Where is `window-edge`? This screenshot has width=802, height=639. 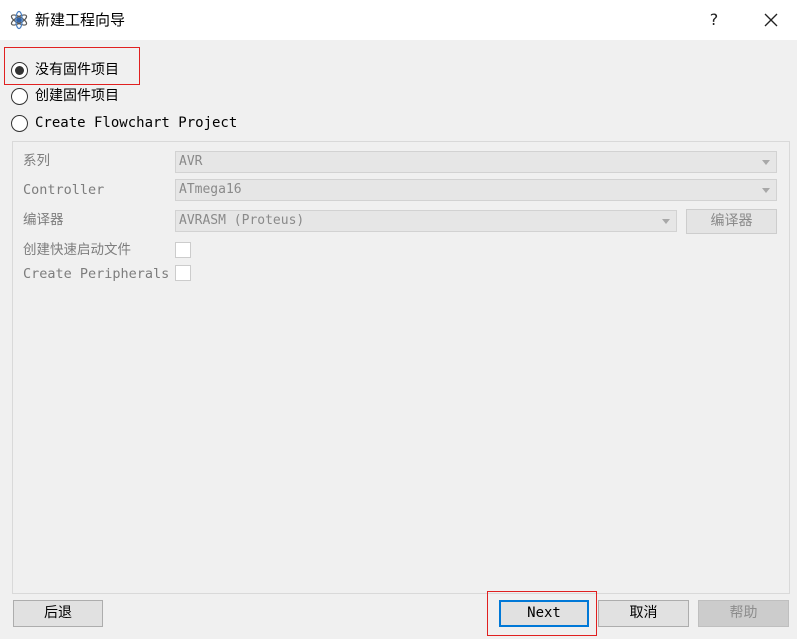 window-edge is located at coordinates (799, 339).